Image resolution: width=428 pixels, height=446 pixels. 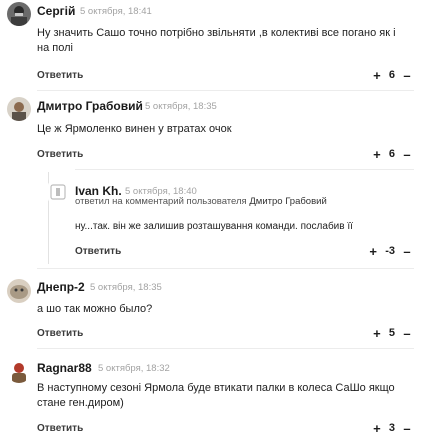 I want to click on default-avatar-icon, so click(x=58, y=192).